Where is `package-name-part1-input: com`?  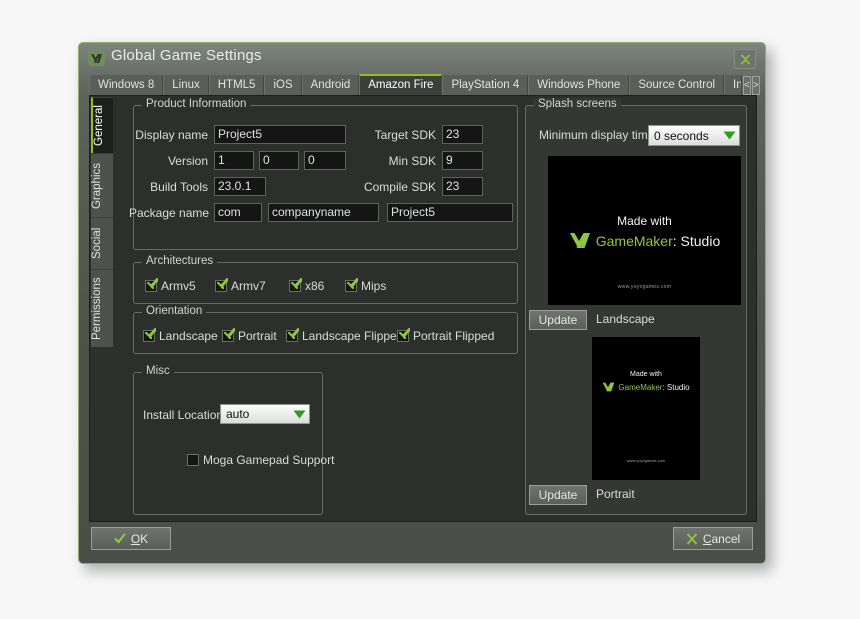
package-name-part1-input: com is located at coordinates (238, 212).